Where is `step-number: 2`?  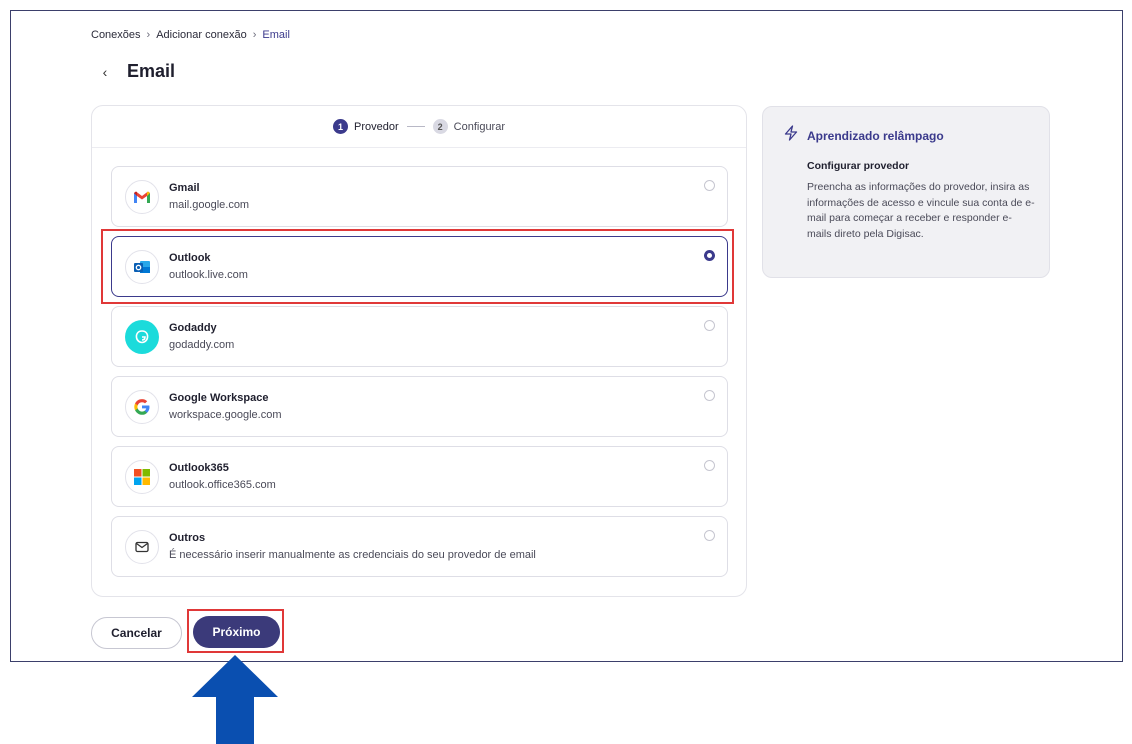
step-number: 2 is located at coordinates (440, 126).